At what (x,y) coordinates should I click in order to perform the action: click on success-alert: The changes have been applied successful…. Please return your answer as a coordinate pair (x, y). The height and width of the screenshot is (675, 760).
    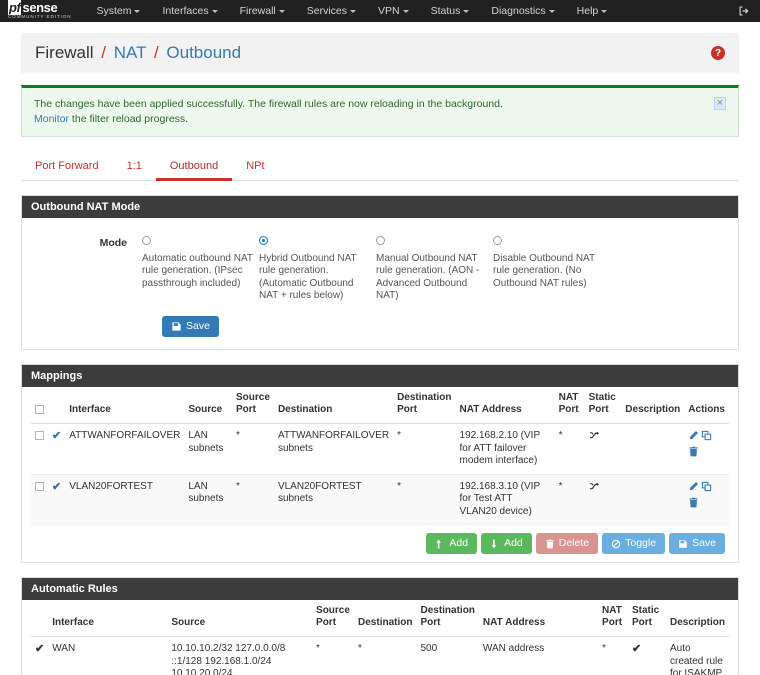
    Looking at the image, I should click on (380, 111).